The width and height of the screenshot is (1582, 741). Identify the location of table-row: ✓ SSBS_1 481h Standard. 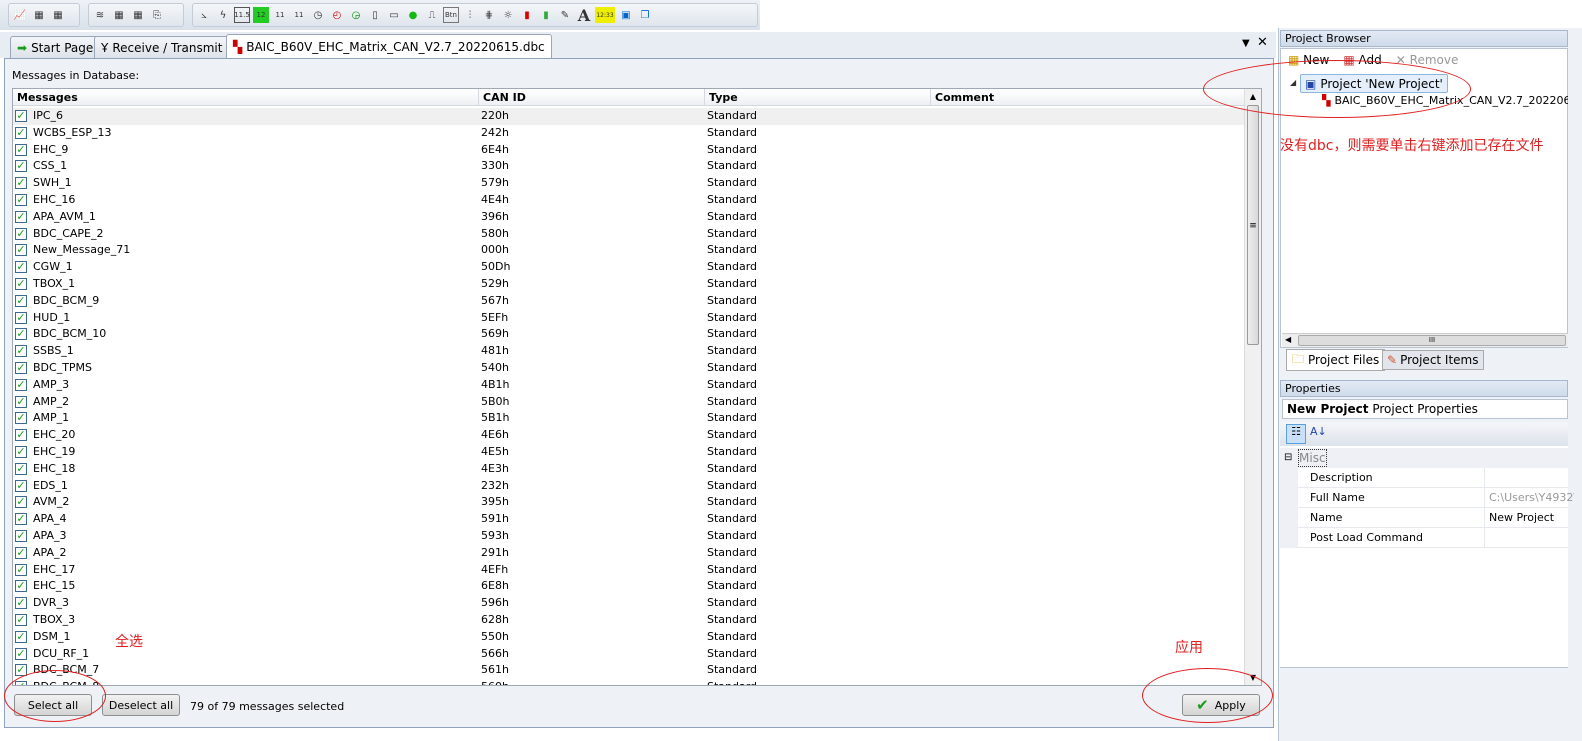
(629, 351).